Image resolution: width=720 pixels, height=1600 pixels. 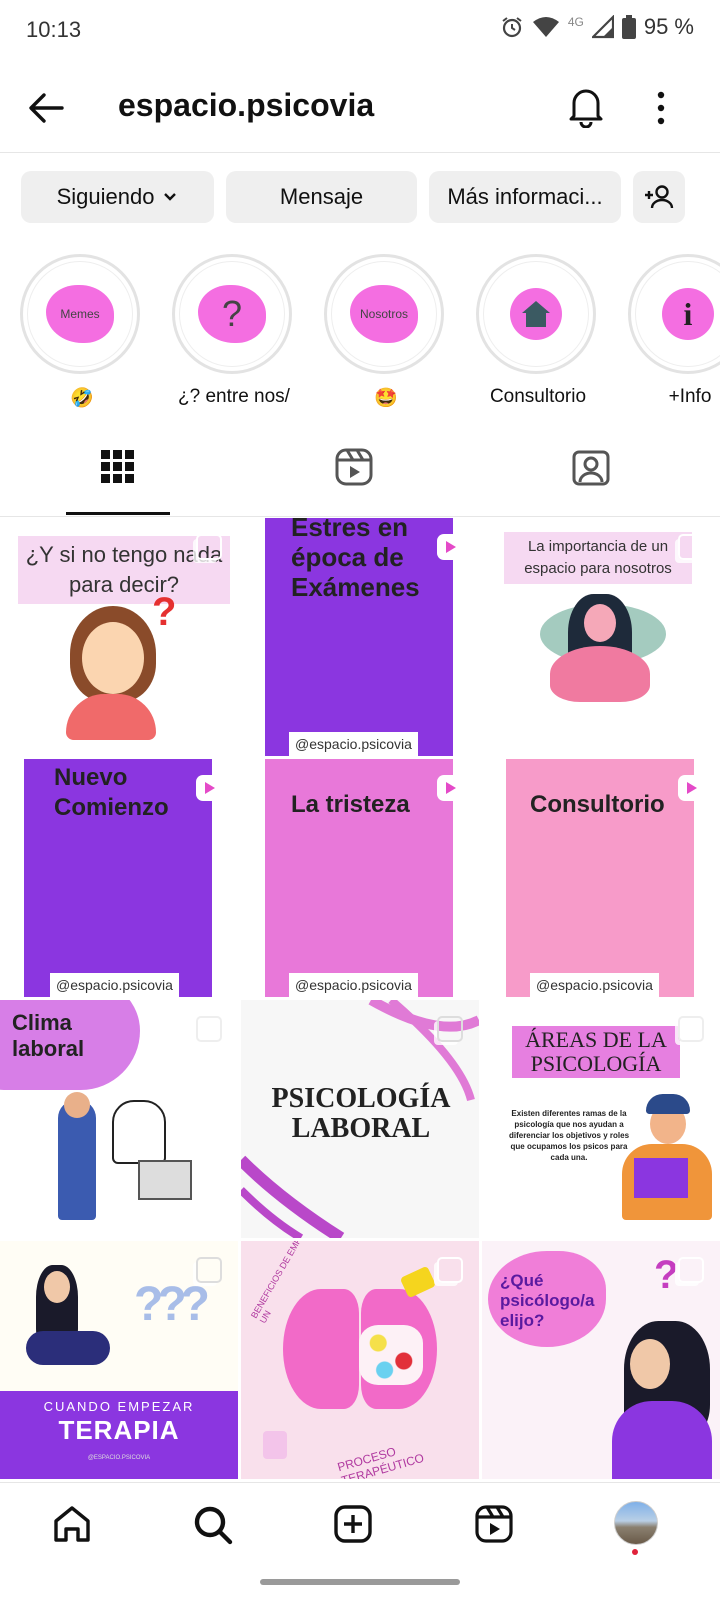 What do you see at coordinates (591, 467) in the screenshot?
I see `tagged-tab-icon` at bounding box center [591, 467].